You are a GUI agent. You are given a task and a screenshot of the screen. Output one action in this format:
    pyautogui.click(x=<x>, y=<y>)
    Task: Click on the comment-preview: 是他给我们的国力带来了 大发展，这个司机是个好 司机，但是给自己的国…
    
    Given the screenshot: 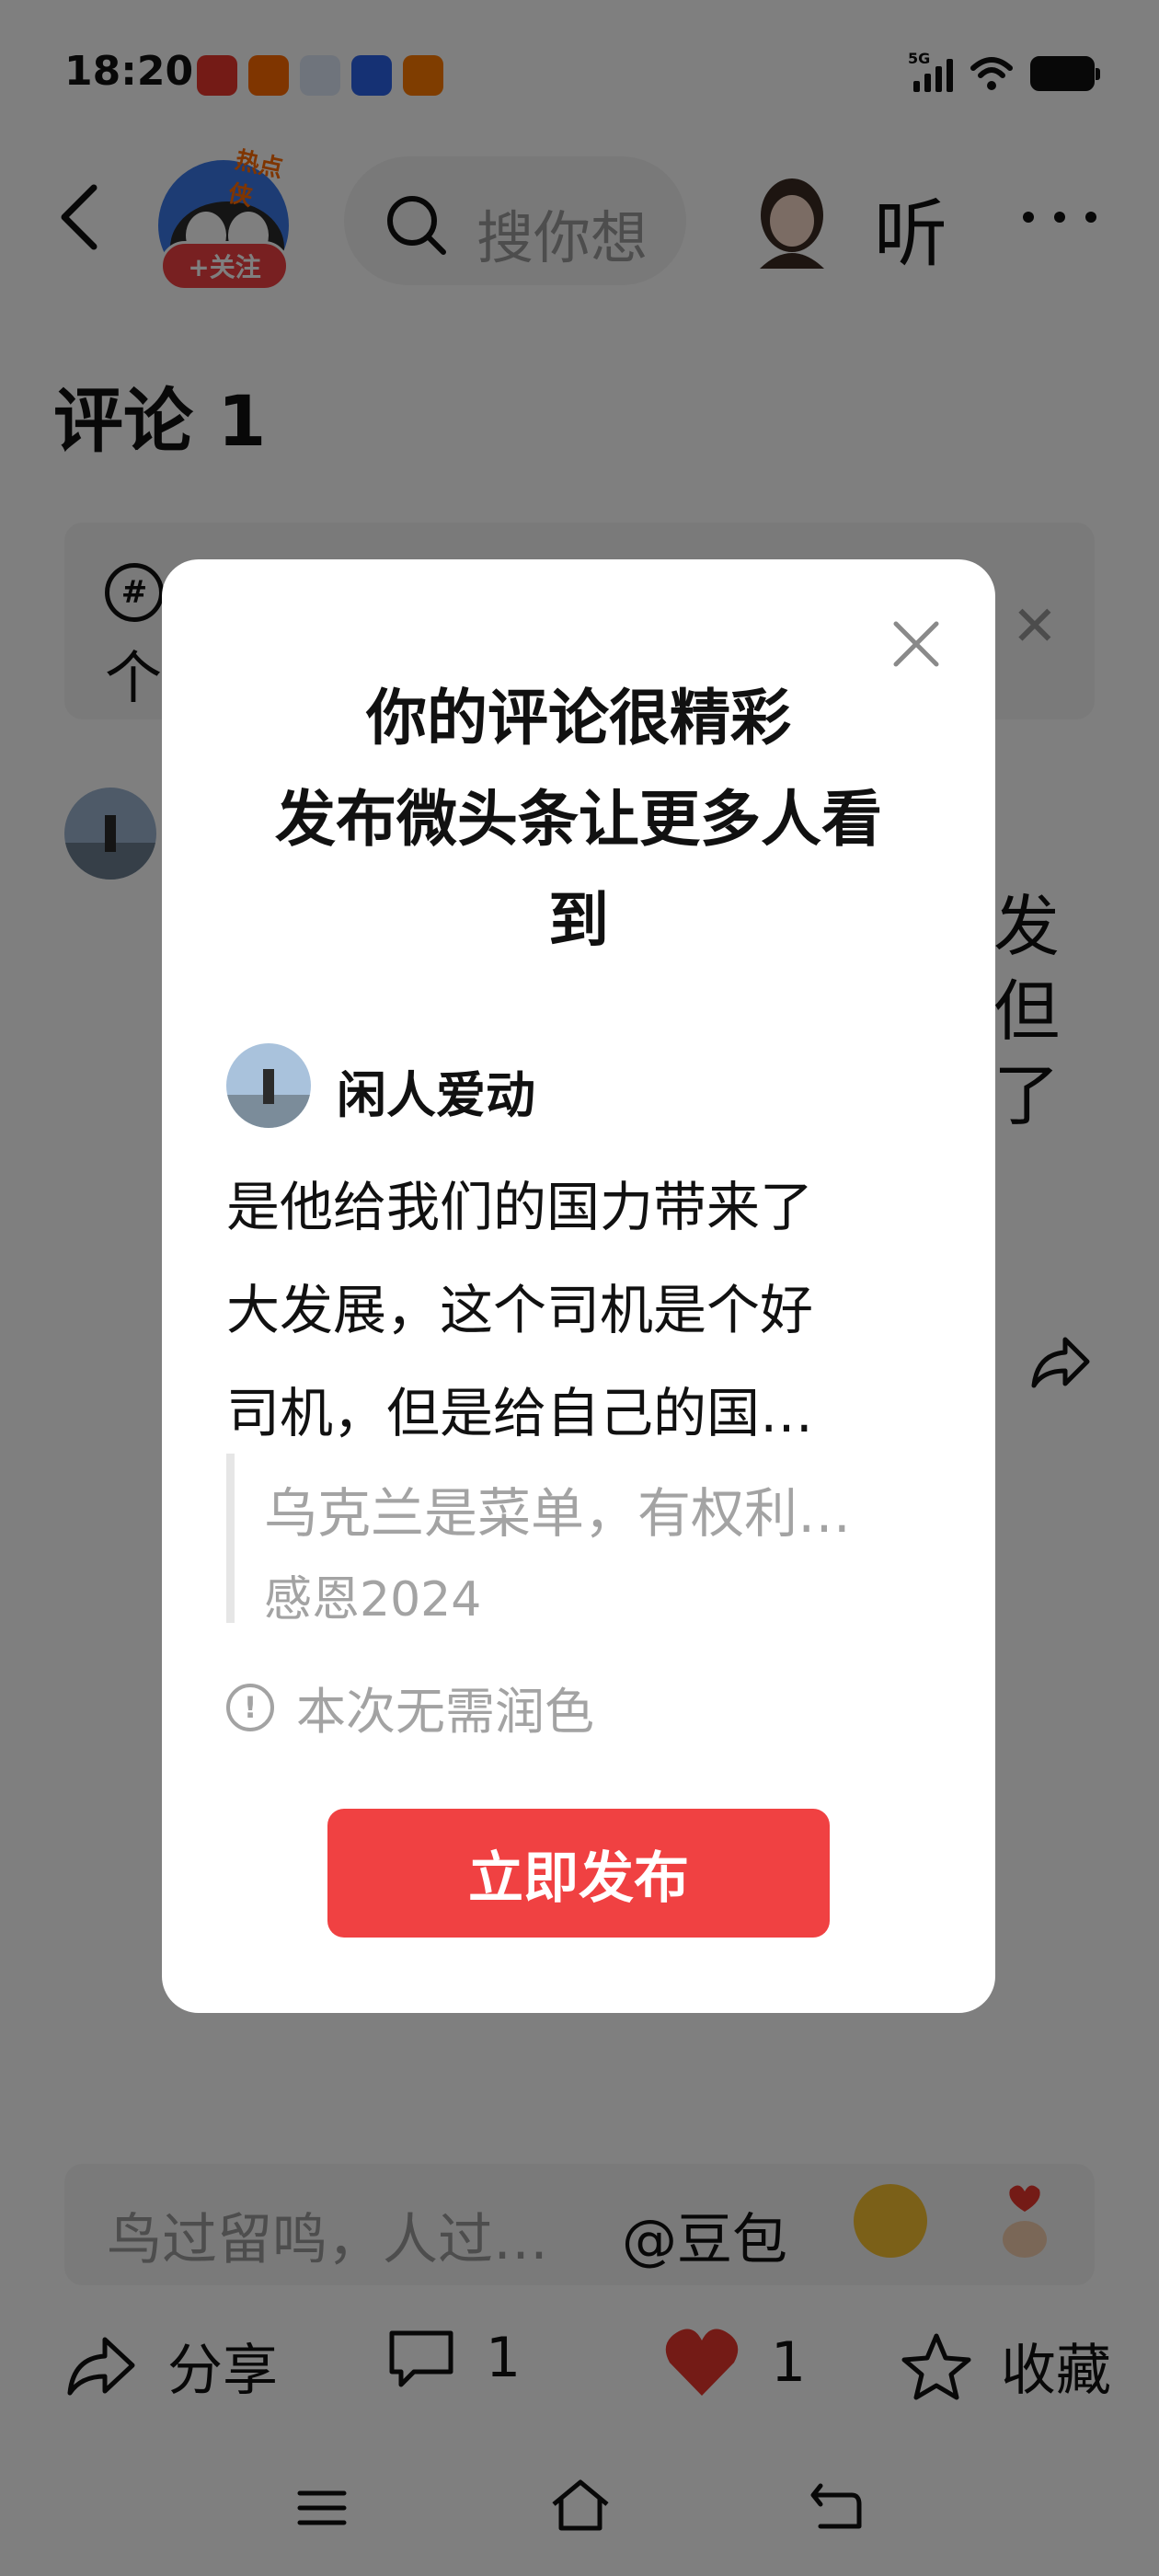 What is the action you would take?
    pyautogui.click(x=589, y=1310)
    